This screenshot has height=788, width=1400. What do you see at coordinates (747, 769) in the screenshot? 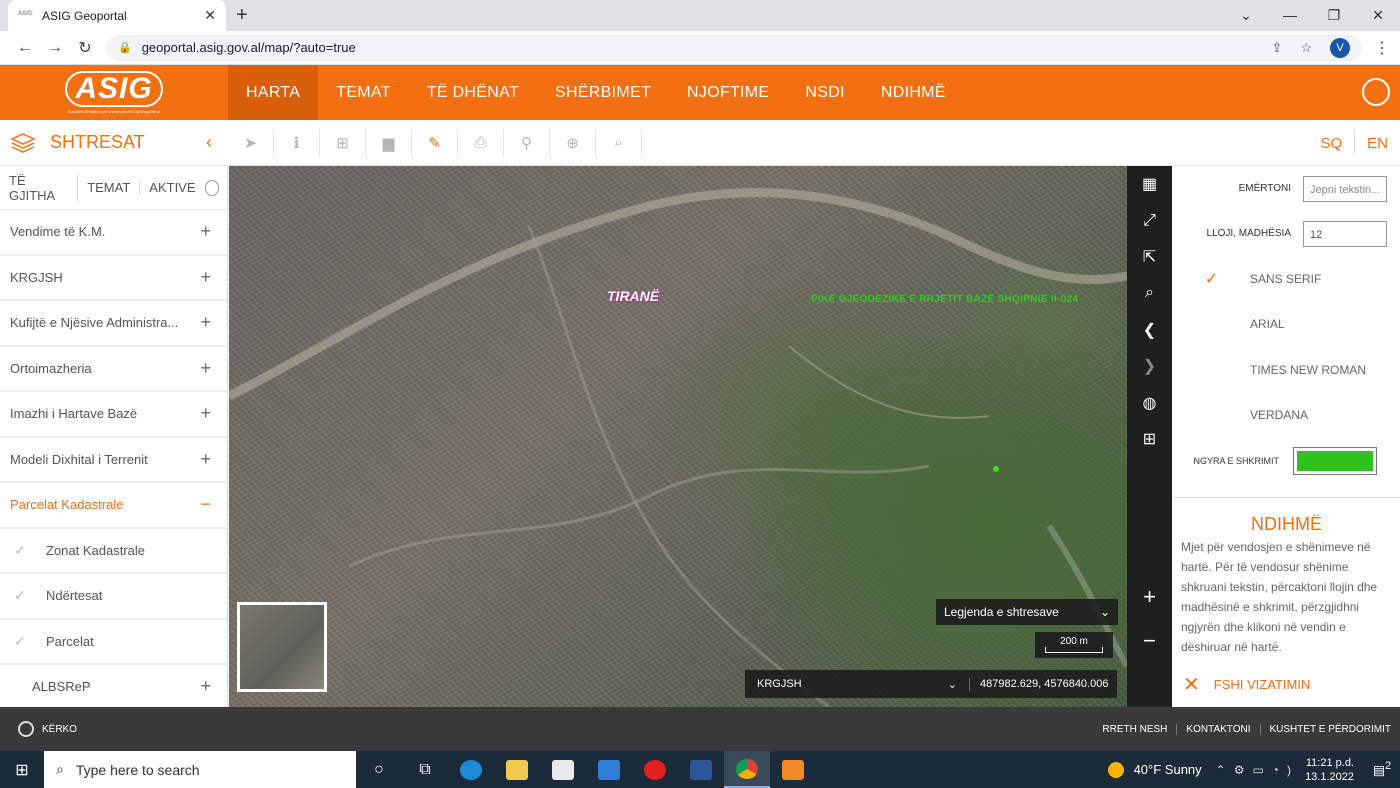
I see `chrome-icon` at bounding box center [747, 769].